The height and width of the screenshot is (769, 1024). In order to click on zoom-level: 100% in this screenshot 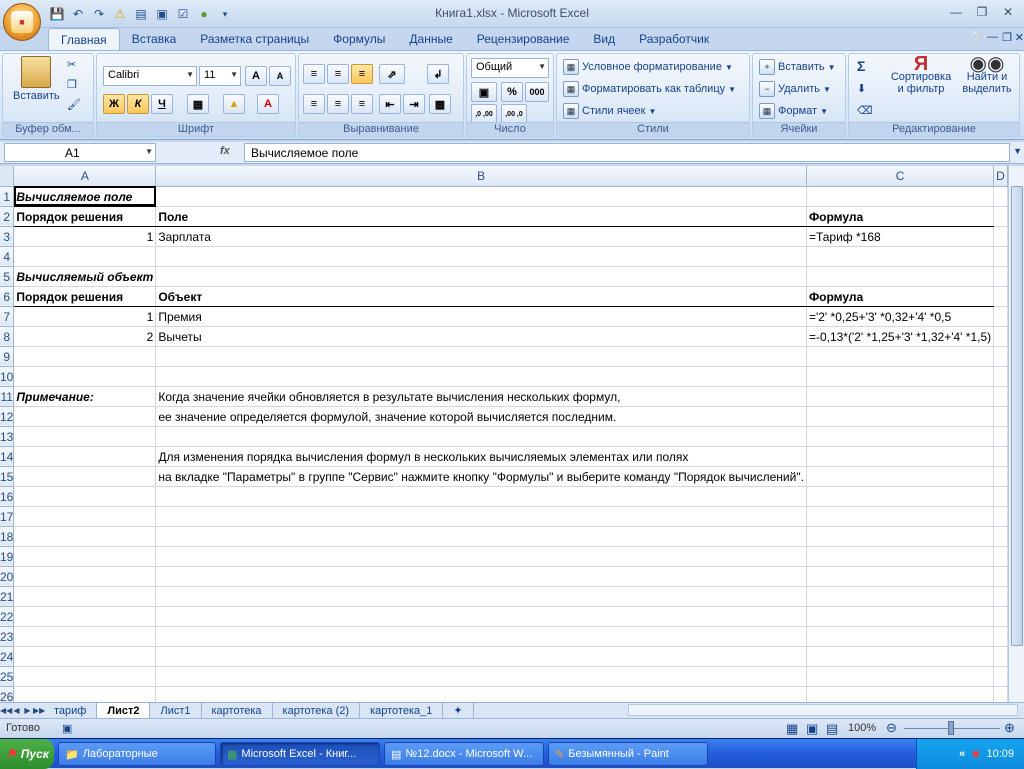, I will do `click(862, 728)`.